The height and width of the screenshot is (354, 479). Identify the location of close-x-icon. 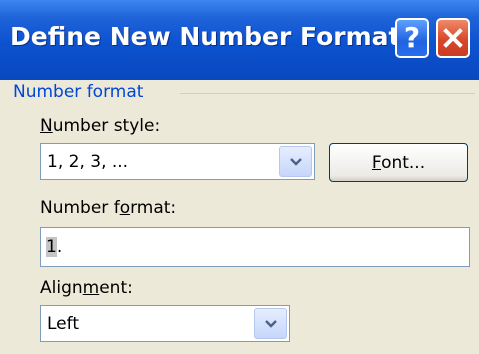
(453, 38).